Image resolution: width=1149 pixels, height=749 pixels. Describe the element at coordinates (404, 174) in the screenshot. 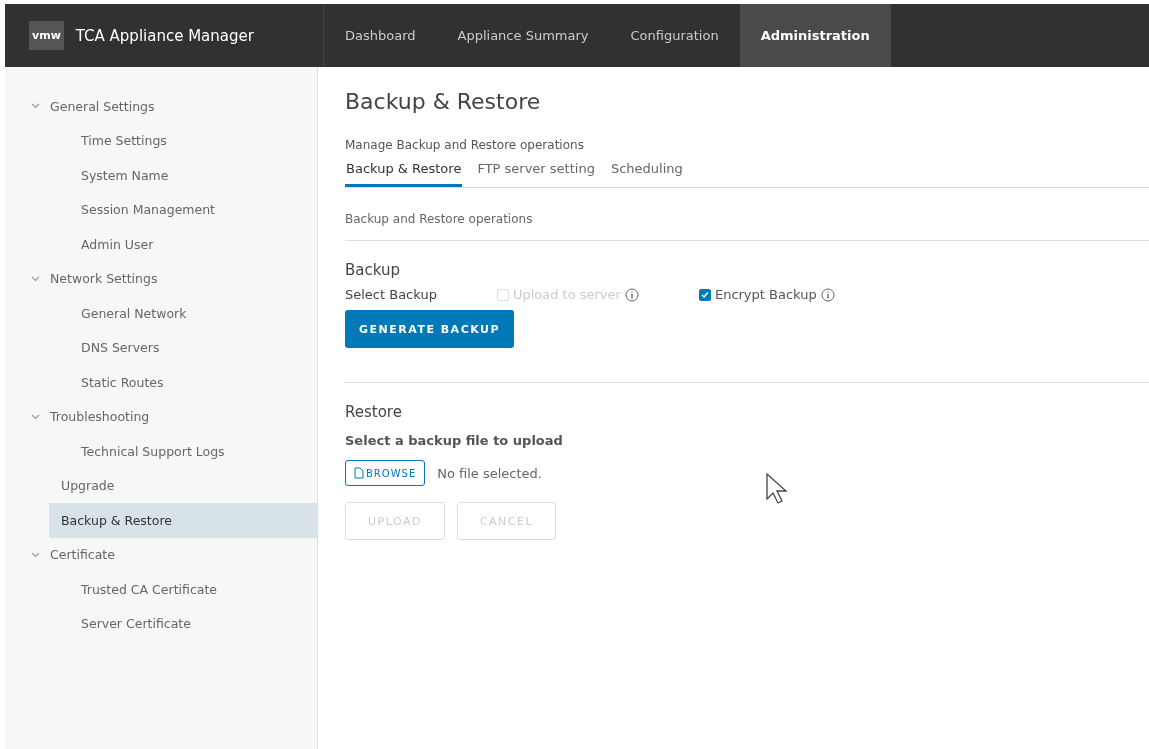

I see `tab: Backup & Restore` at that location.